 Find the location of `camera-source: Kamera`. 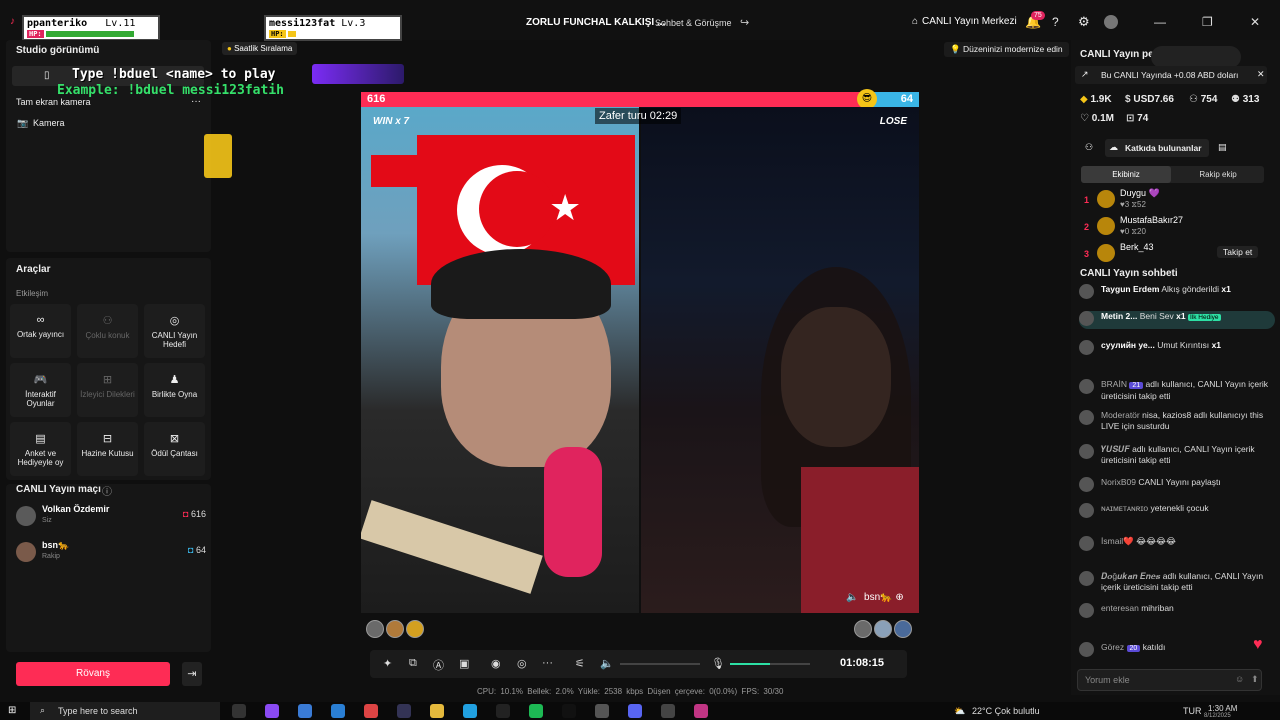

camera-source: Kamera is located at coordinates (49, 123).